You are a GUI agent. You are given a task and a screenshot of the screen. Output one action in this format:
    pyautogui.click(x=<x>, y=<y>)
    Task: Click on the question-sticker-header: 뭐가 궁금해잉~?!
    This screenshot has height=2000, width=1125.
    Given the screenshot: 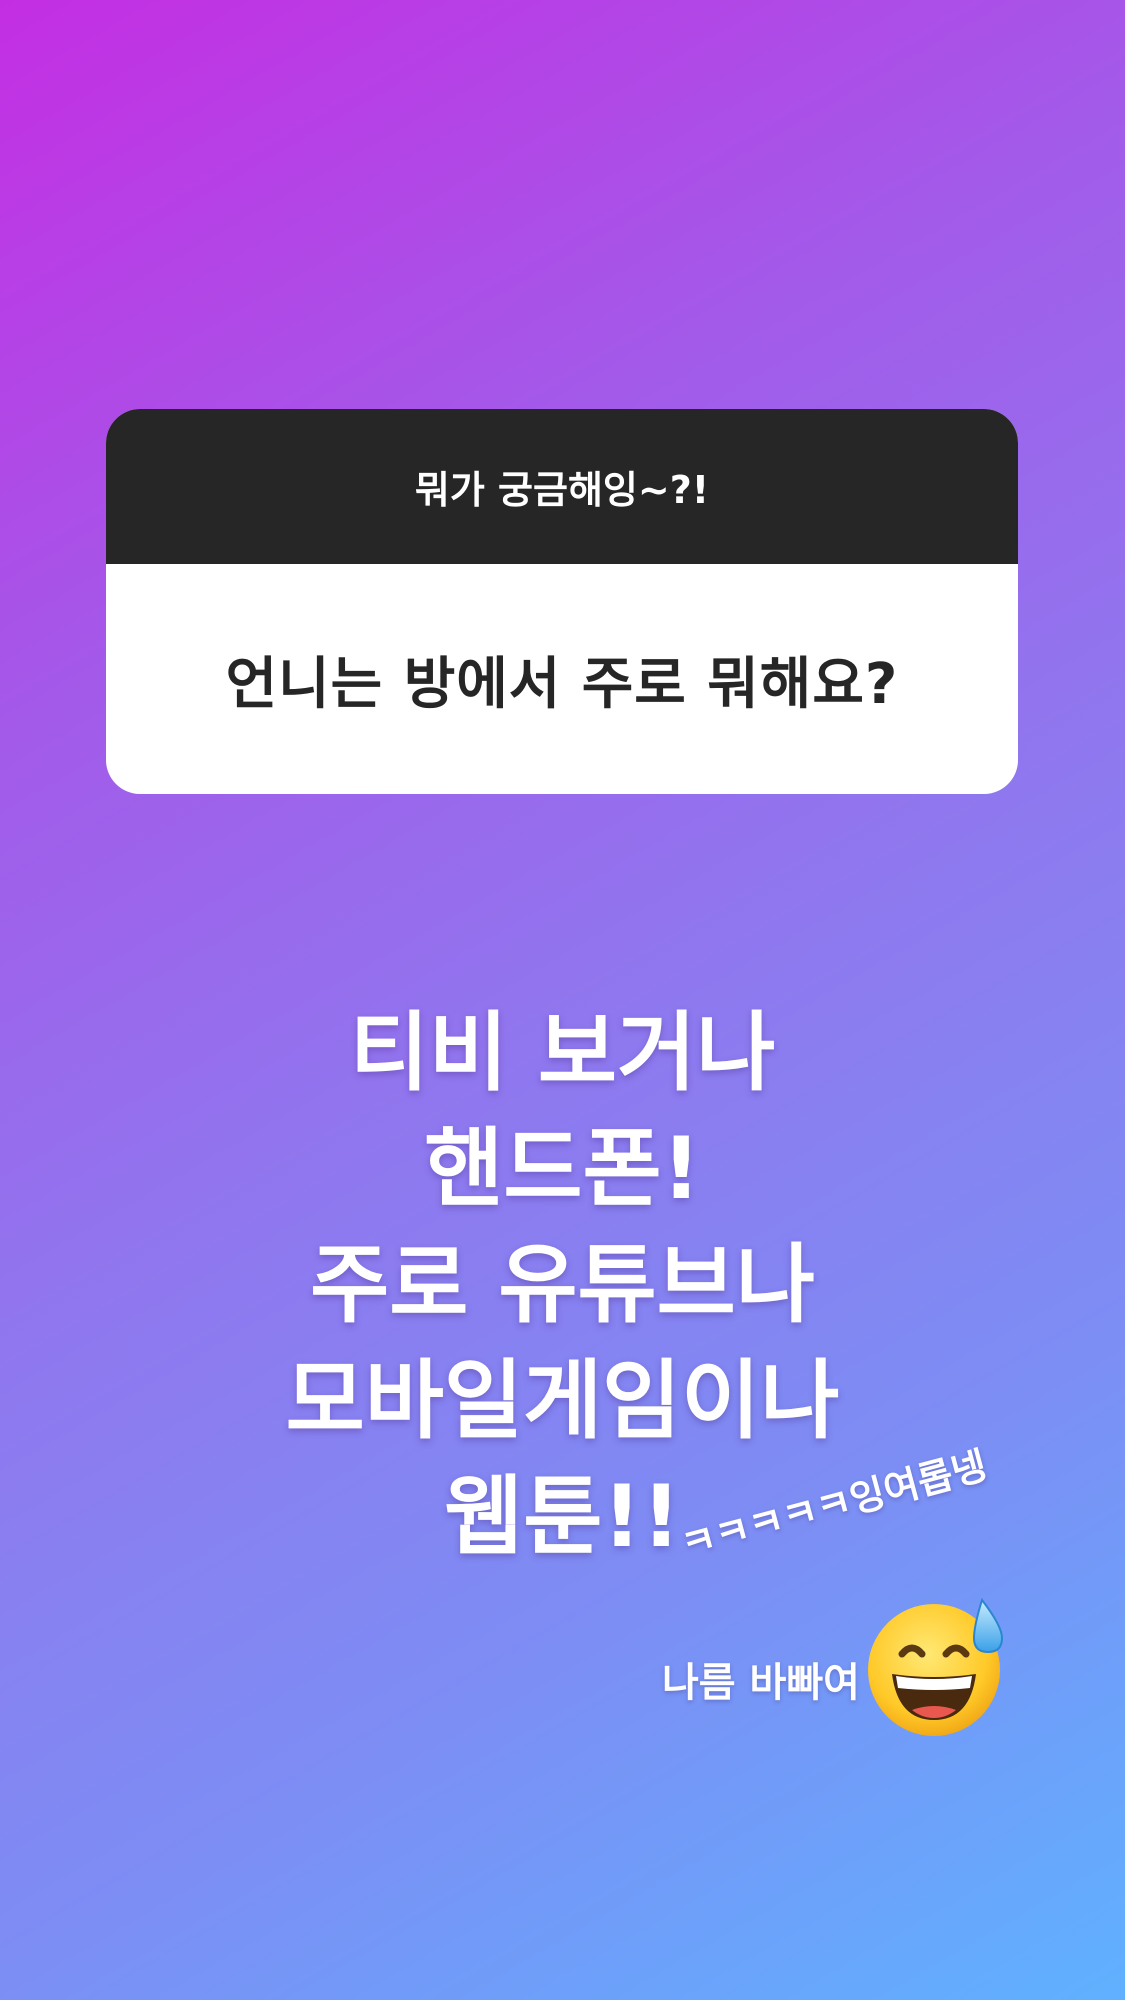 What is the action you would take?
    pyautogui.click(x=562, y=486)
    